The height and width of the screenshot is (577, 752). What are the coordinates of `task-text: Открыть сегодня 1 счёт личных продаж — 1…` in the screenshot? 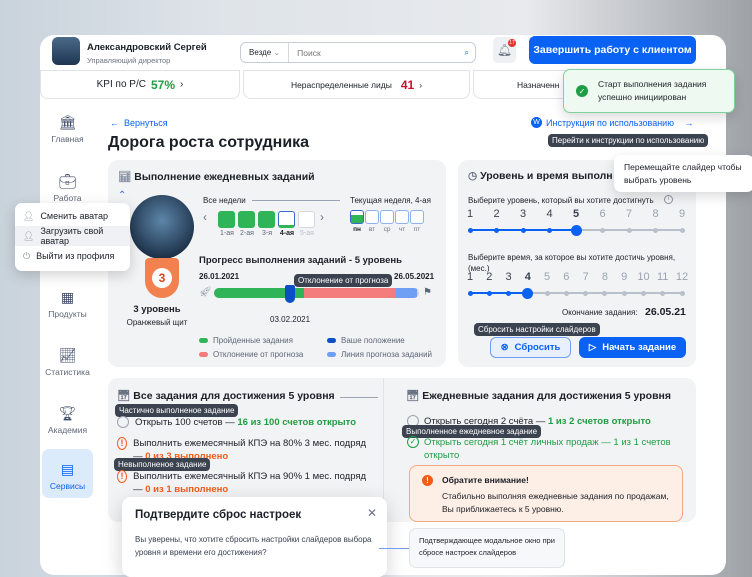 It's located at (547, 449).